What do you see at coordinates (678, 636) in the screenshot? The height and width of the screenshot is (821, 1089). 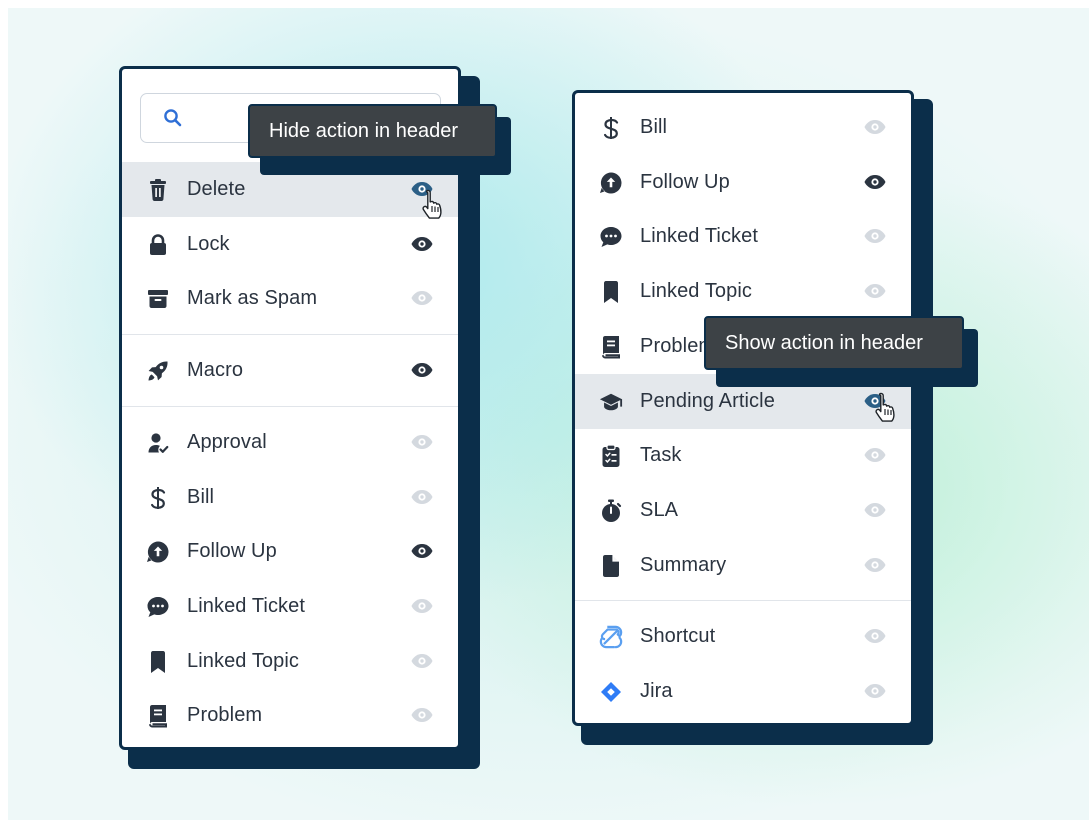 I see `action-item-label: Shortcut` at bounding box center [678, 636].